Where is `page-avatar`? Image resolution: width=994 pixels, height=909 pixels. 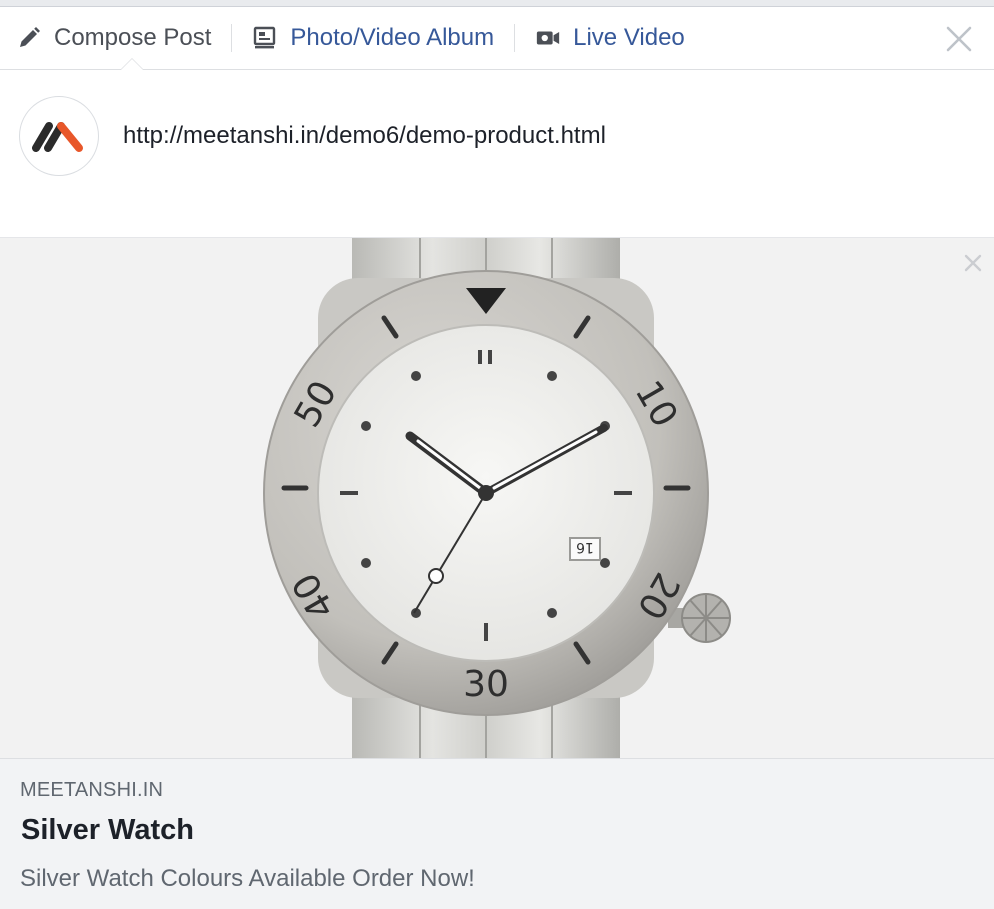 page-avatar is located at coordinates (59, 136).